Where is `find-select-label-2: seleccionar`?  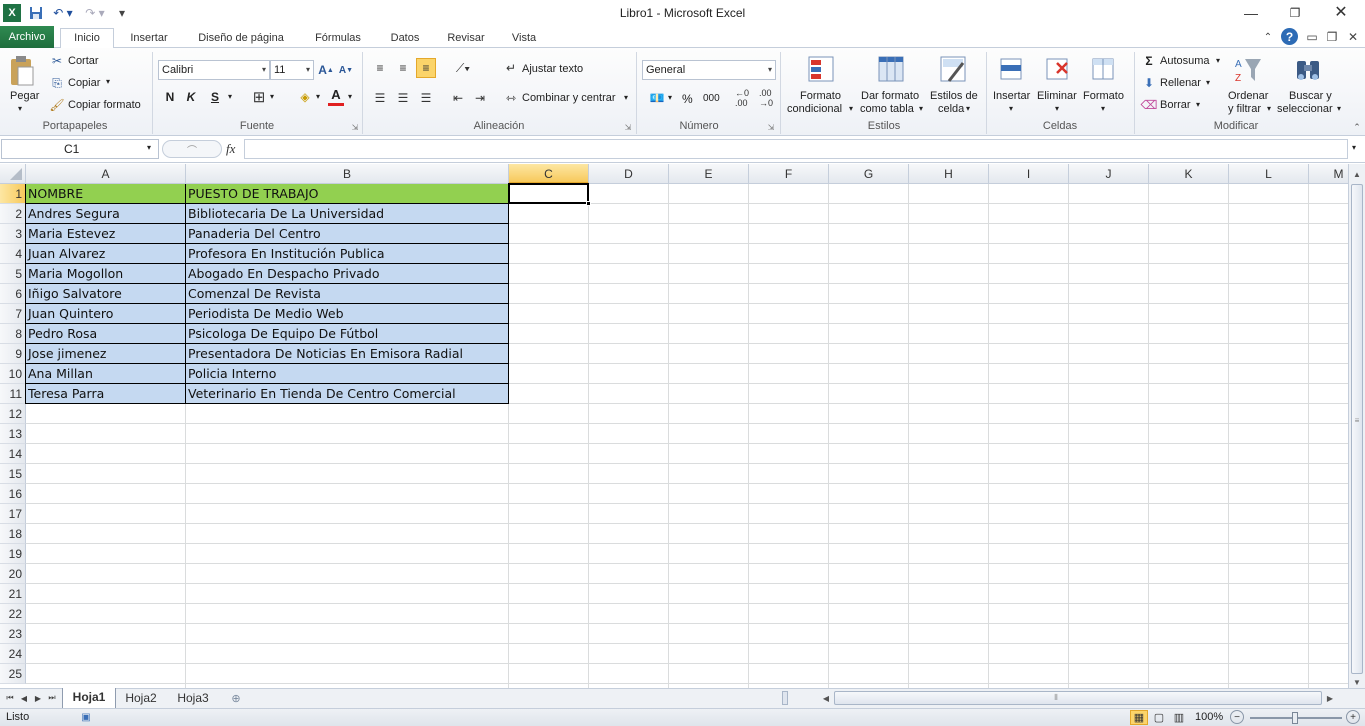
find-select-label-2: seleccionar is located at coordinates (1305, 109).